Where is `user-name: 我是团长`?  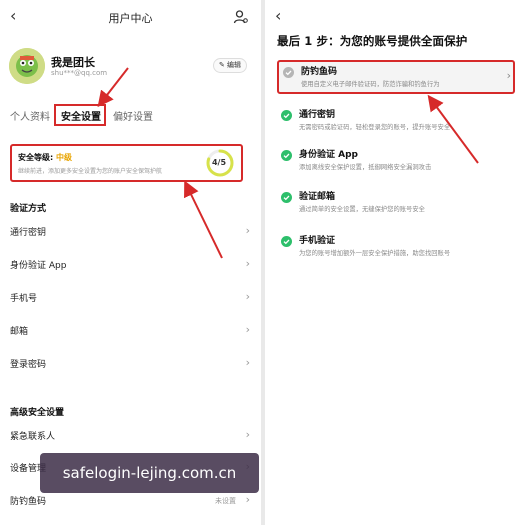 user-name: 我是团长 is located at coordinates (73, 62).